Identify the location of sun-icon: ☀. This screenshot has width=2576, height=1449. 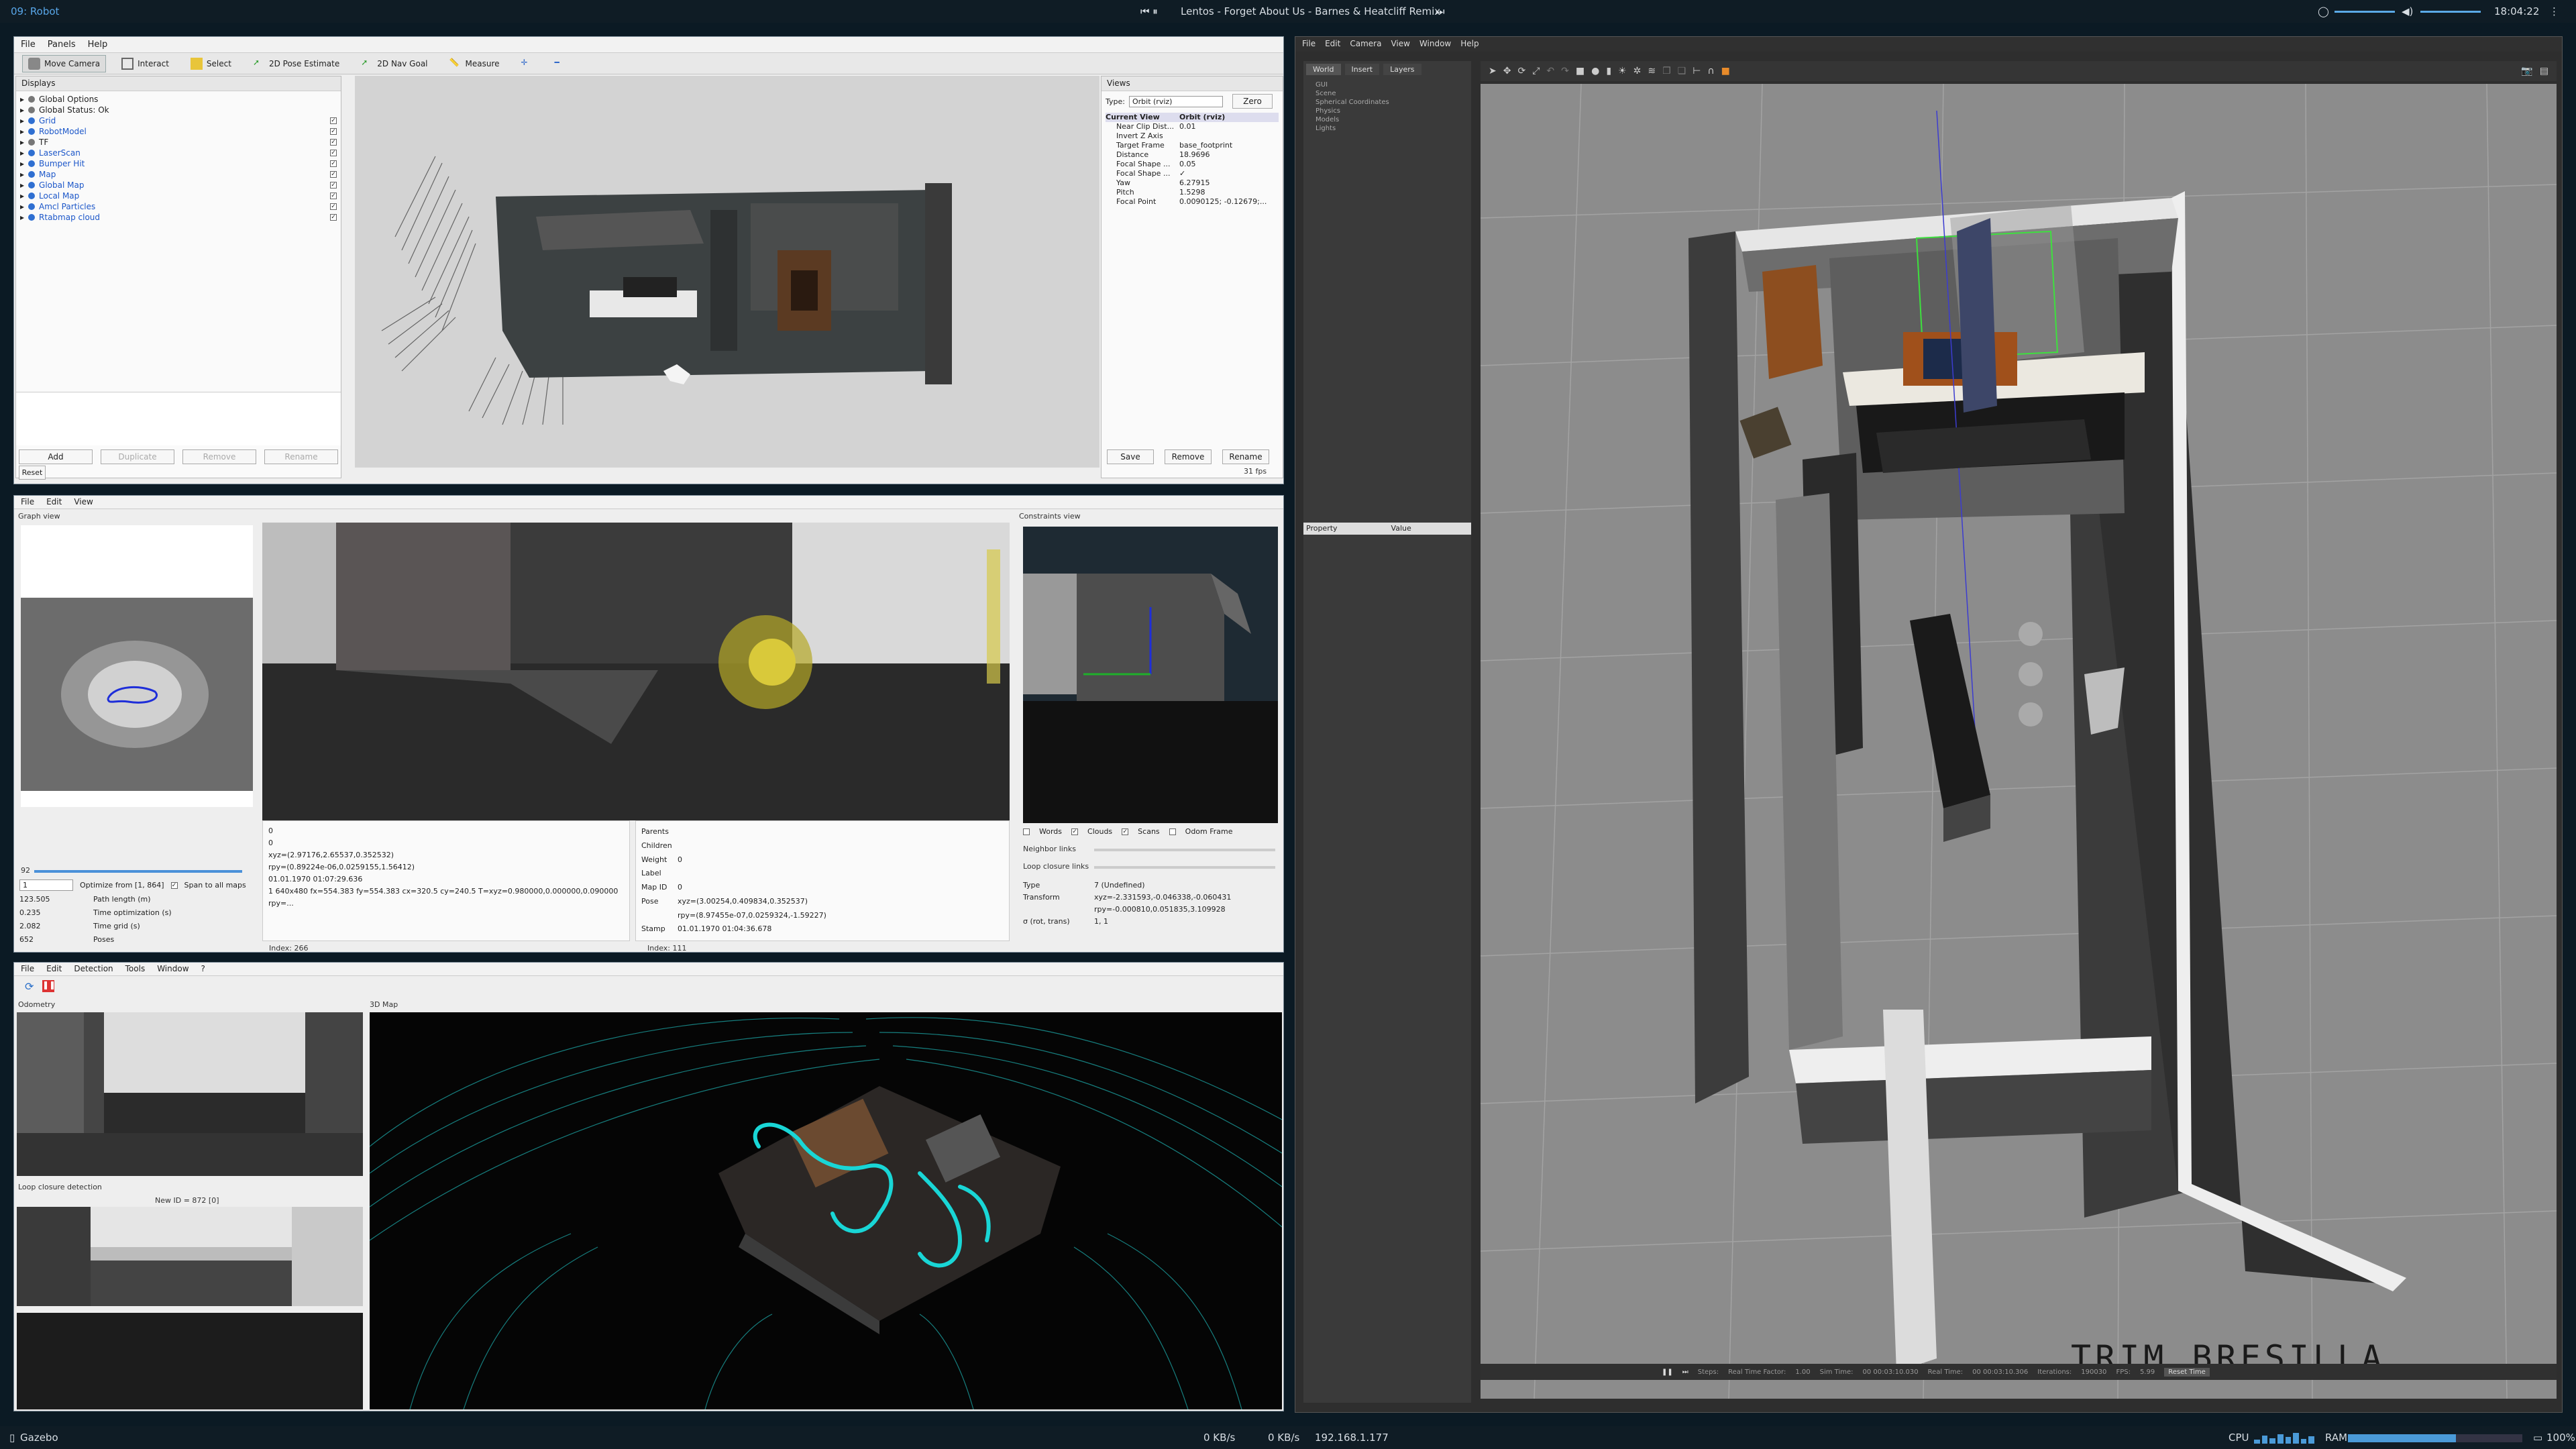
(1622, 71).